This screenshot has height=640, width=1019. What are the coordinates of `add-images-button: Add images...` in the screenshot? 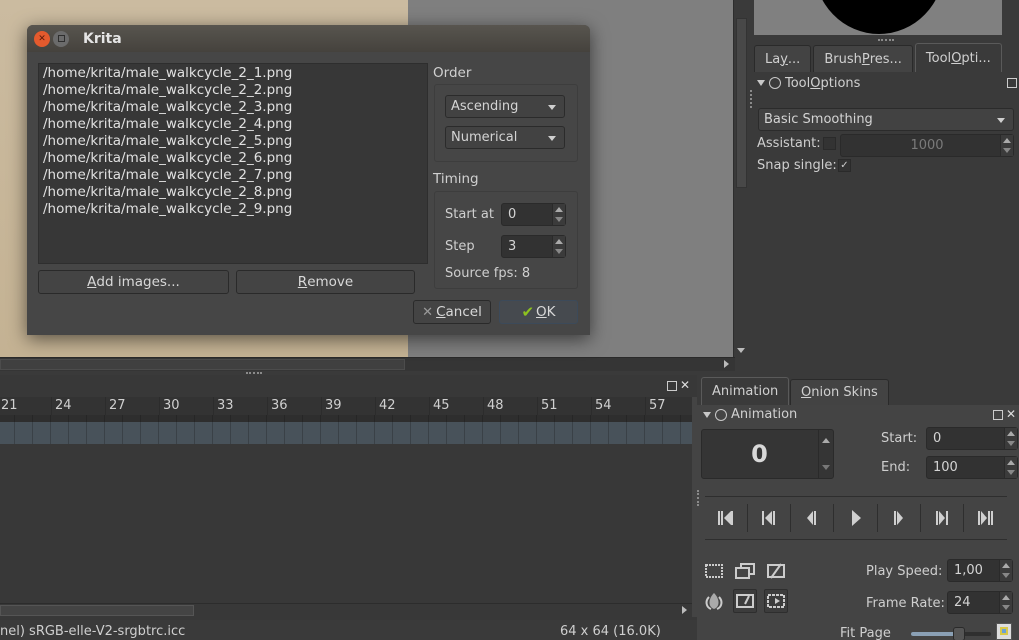 It's located at (133, 282).